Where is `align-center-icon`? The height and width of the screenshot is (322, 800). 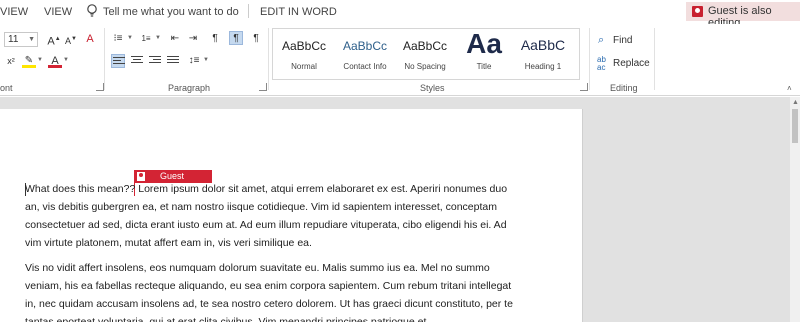 align-center-icon is located at coordinates (137, 61).